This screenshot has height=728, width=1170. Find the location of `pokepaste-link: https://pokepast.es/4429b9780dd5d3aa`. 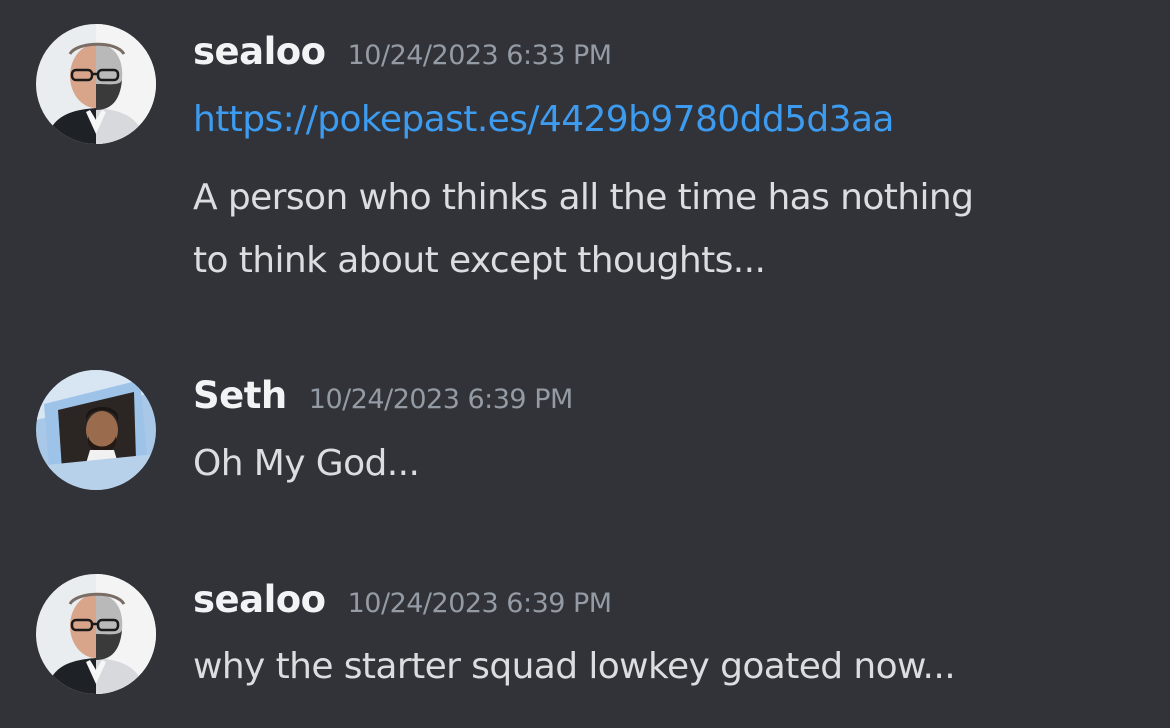

pokepaste-link: https://pokepast.es/4429b9780dd5d3aa is located at coordinates (543, 119).